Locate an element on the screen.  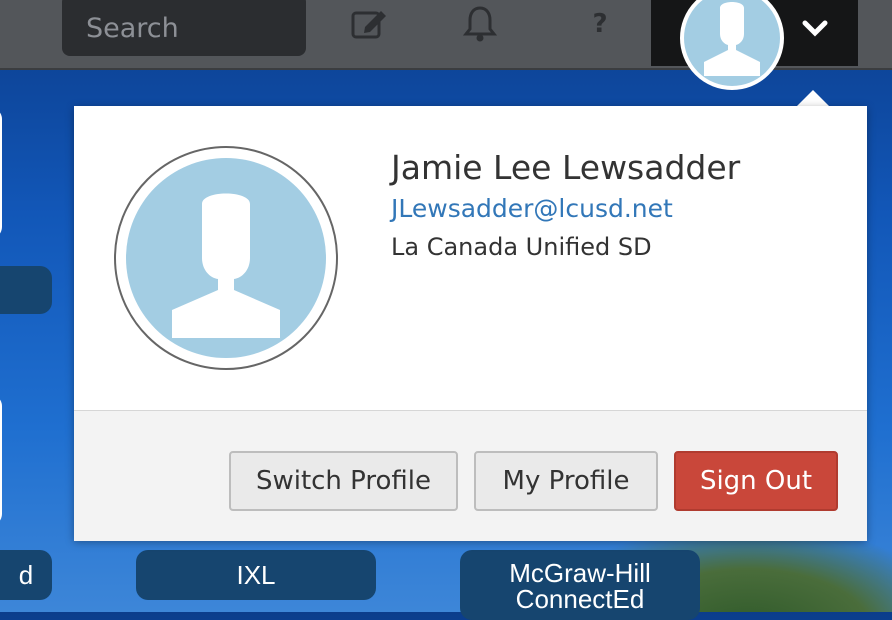
tile-label-text: McGraw-Hill is located at coordinates (580, 573).